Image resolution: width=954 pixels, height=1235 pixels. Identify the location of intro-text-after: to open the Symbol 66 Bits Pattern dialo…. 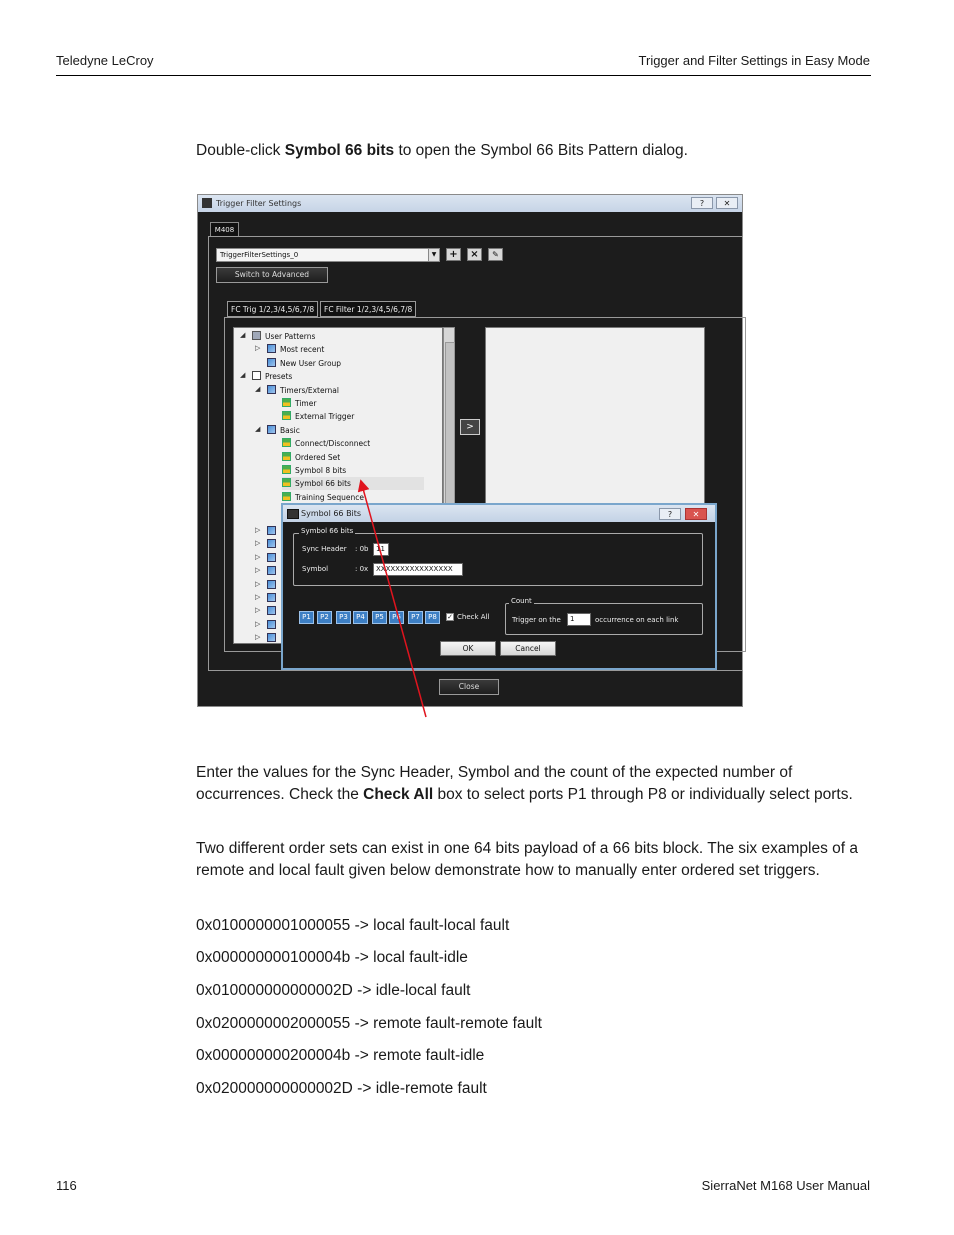
(541, 150).